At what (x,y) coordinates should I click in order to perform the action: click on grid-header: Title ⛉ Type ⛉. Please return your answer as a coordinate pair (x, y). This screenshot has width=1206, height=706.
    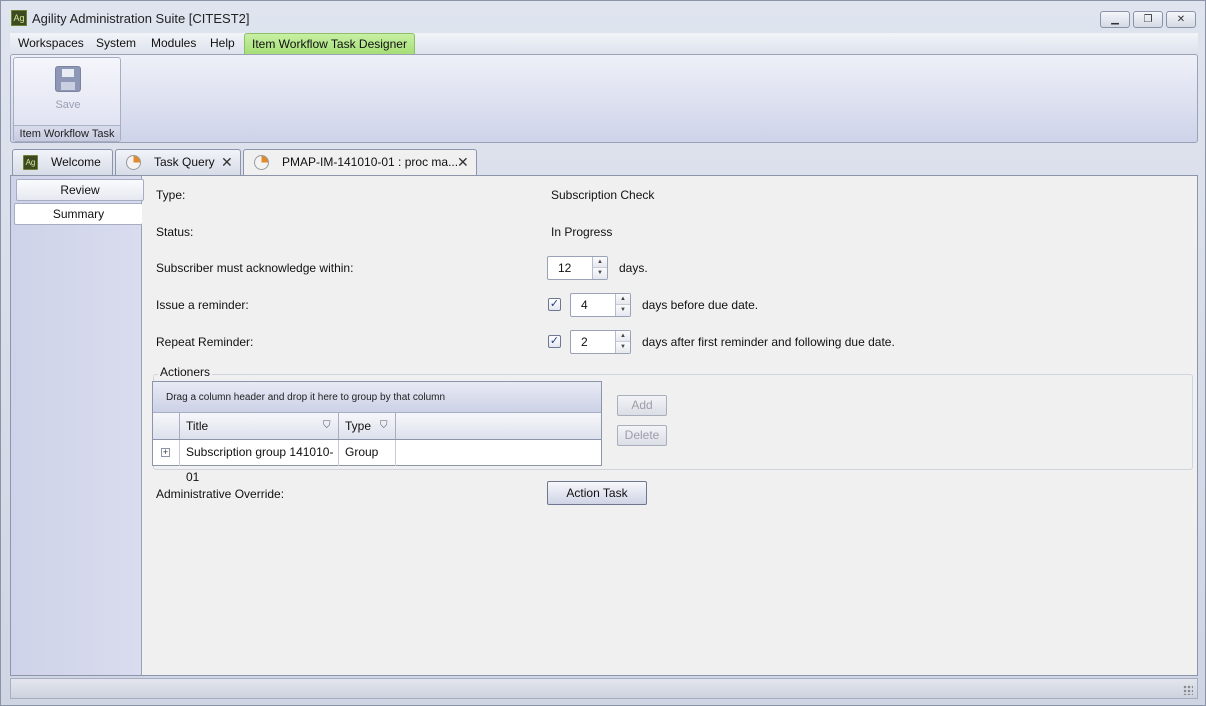
    Looking at the image, I should click on (377, 426).